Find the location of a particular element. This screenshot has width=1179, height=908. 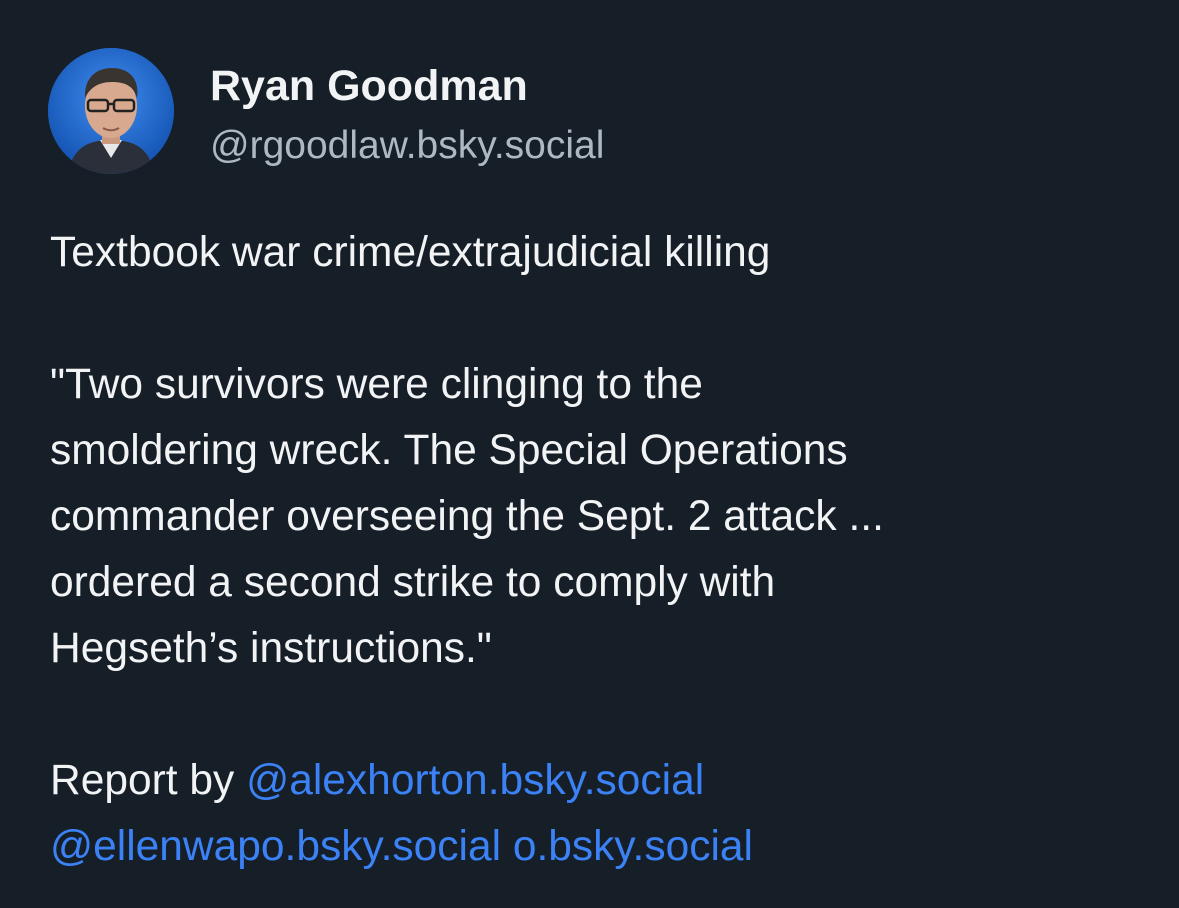

quote-line: ordered a second strike to comply with is located at coordinates (413, 582).